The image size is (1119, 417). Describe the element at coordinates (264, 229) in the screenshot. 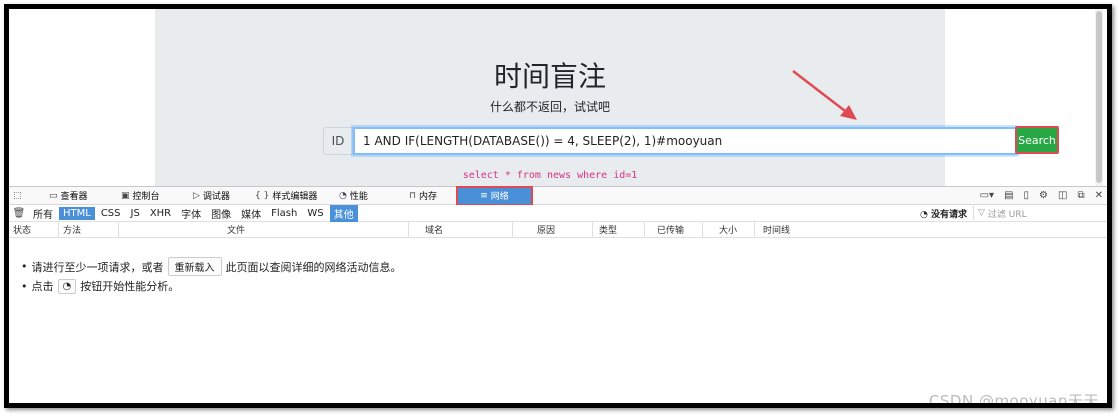

I see `col-file: 文件` at that location.